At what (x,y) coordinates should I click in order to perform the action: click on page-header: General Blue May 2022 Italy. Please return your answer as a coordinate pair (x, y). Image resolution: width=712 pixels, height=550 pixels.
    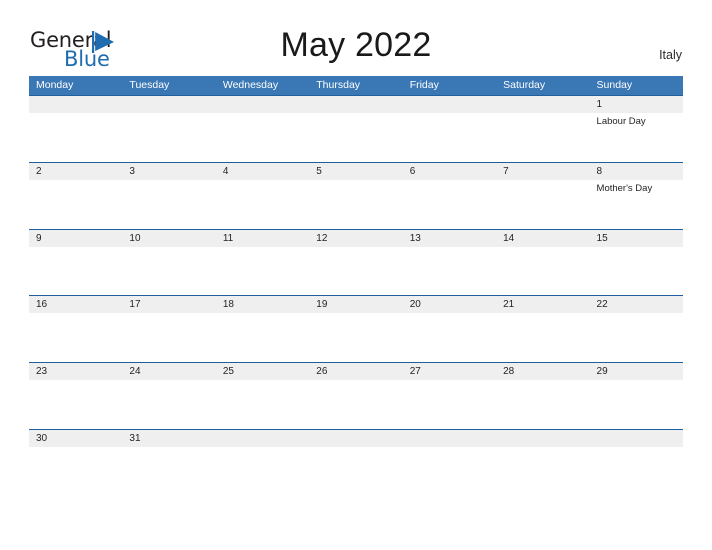
    Looking at the image, I should click on (356, 38).